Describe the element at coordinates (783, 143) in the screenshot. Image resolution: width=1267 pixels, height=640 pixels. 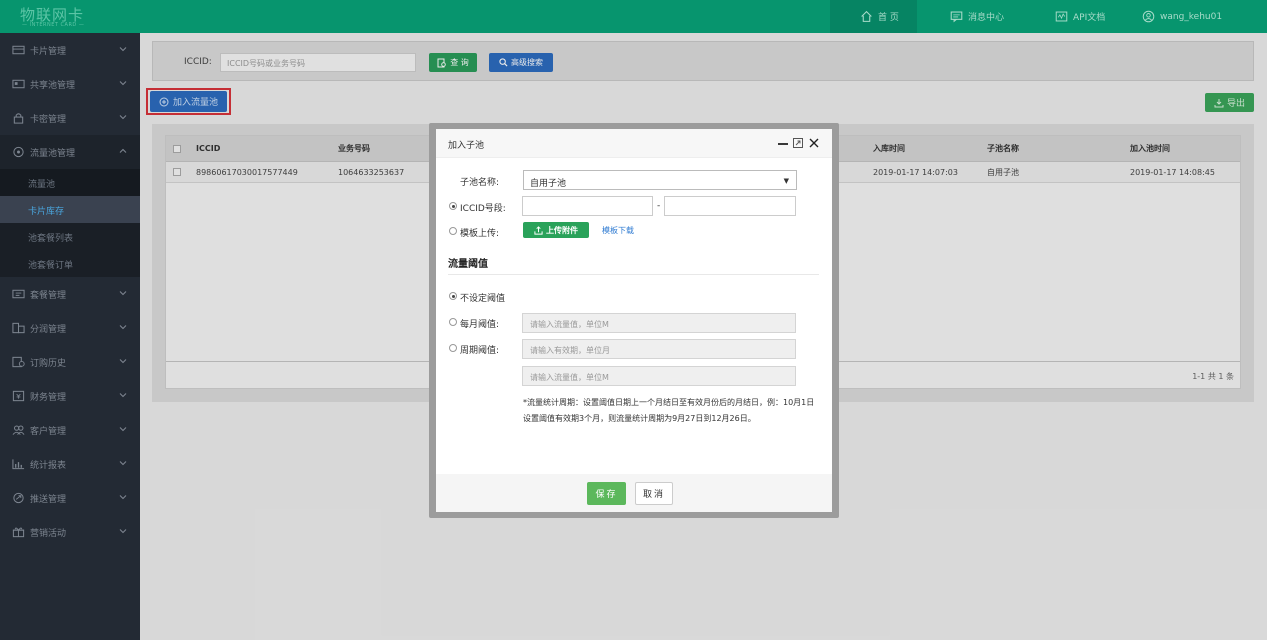
I see `minimize-icon` at that location.